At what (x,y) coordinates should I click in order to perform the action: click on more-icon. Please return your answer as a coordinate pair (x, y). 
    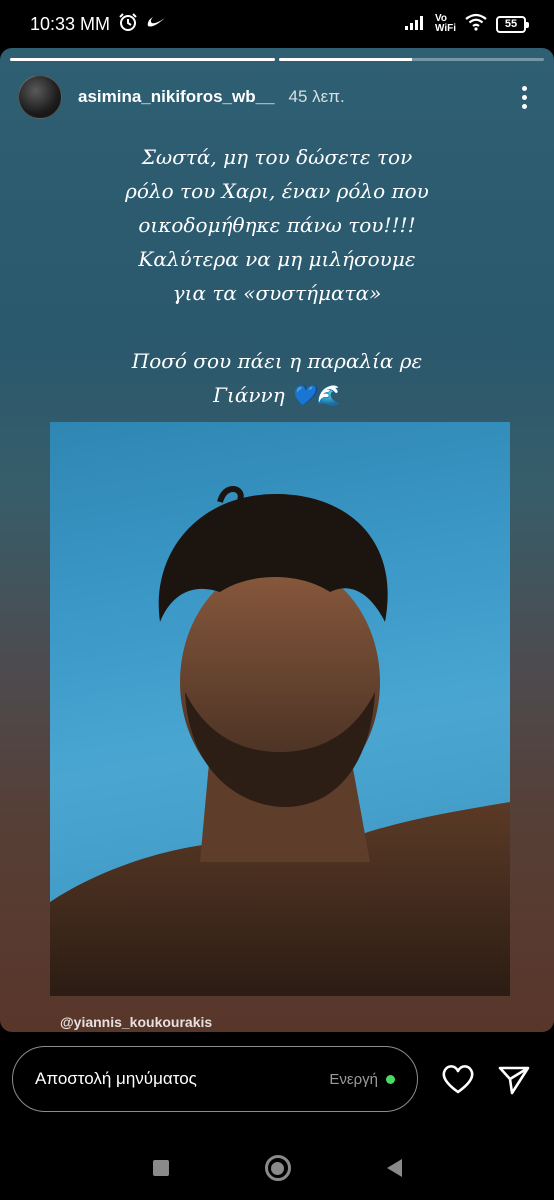
    Looking at the image, I should click on (524, 97).